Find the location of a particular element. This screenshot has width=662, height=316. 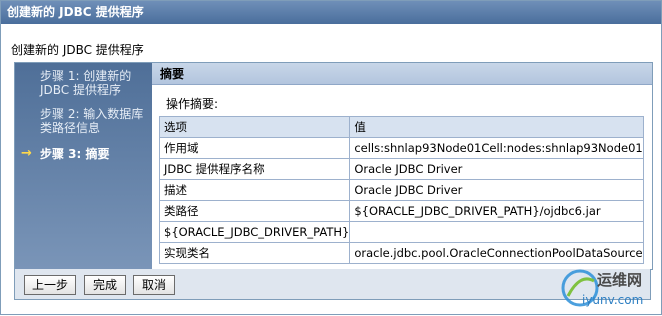

row-option: 实现类名 is located at coordinates (254, 253).